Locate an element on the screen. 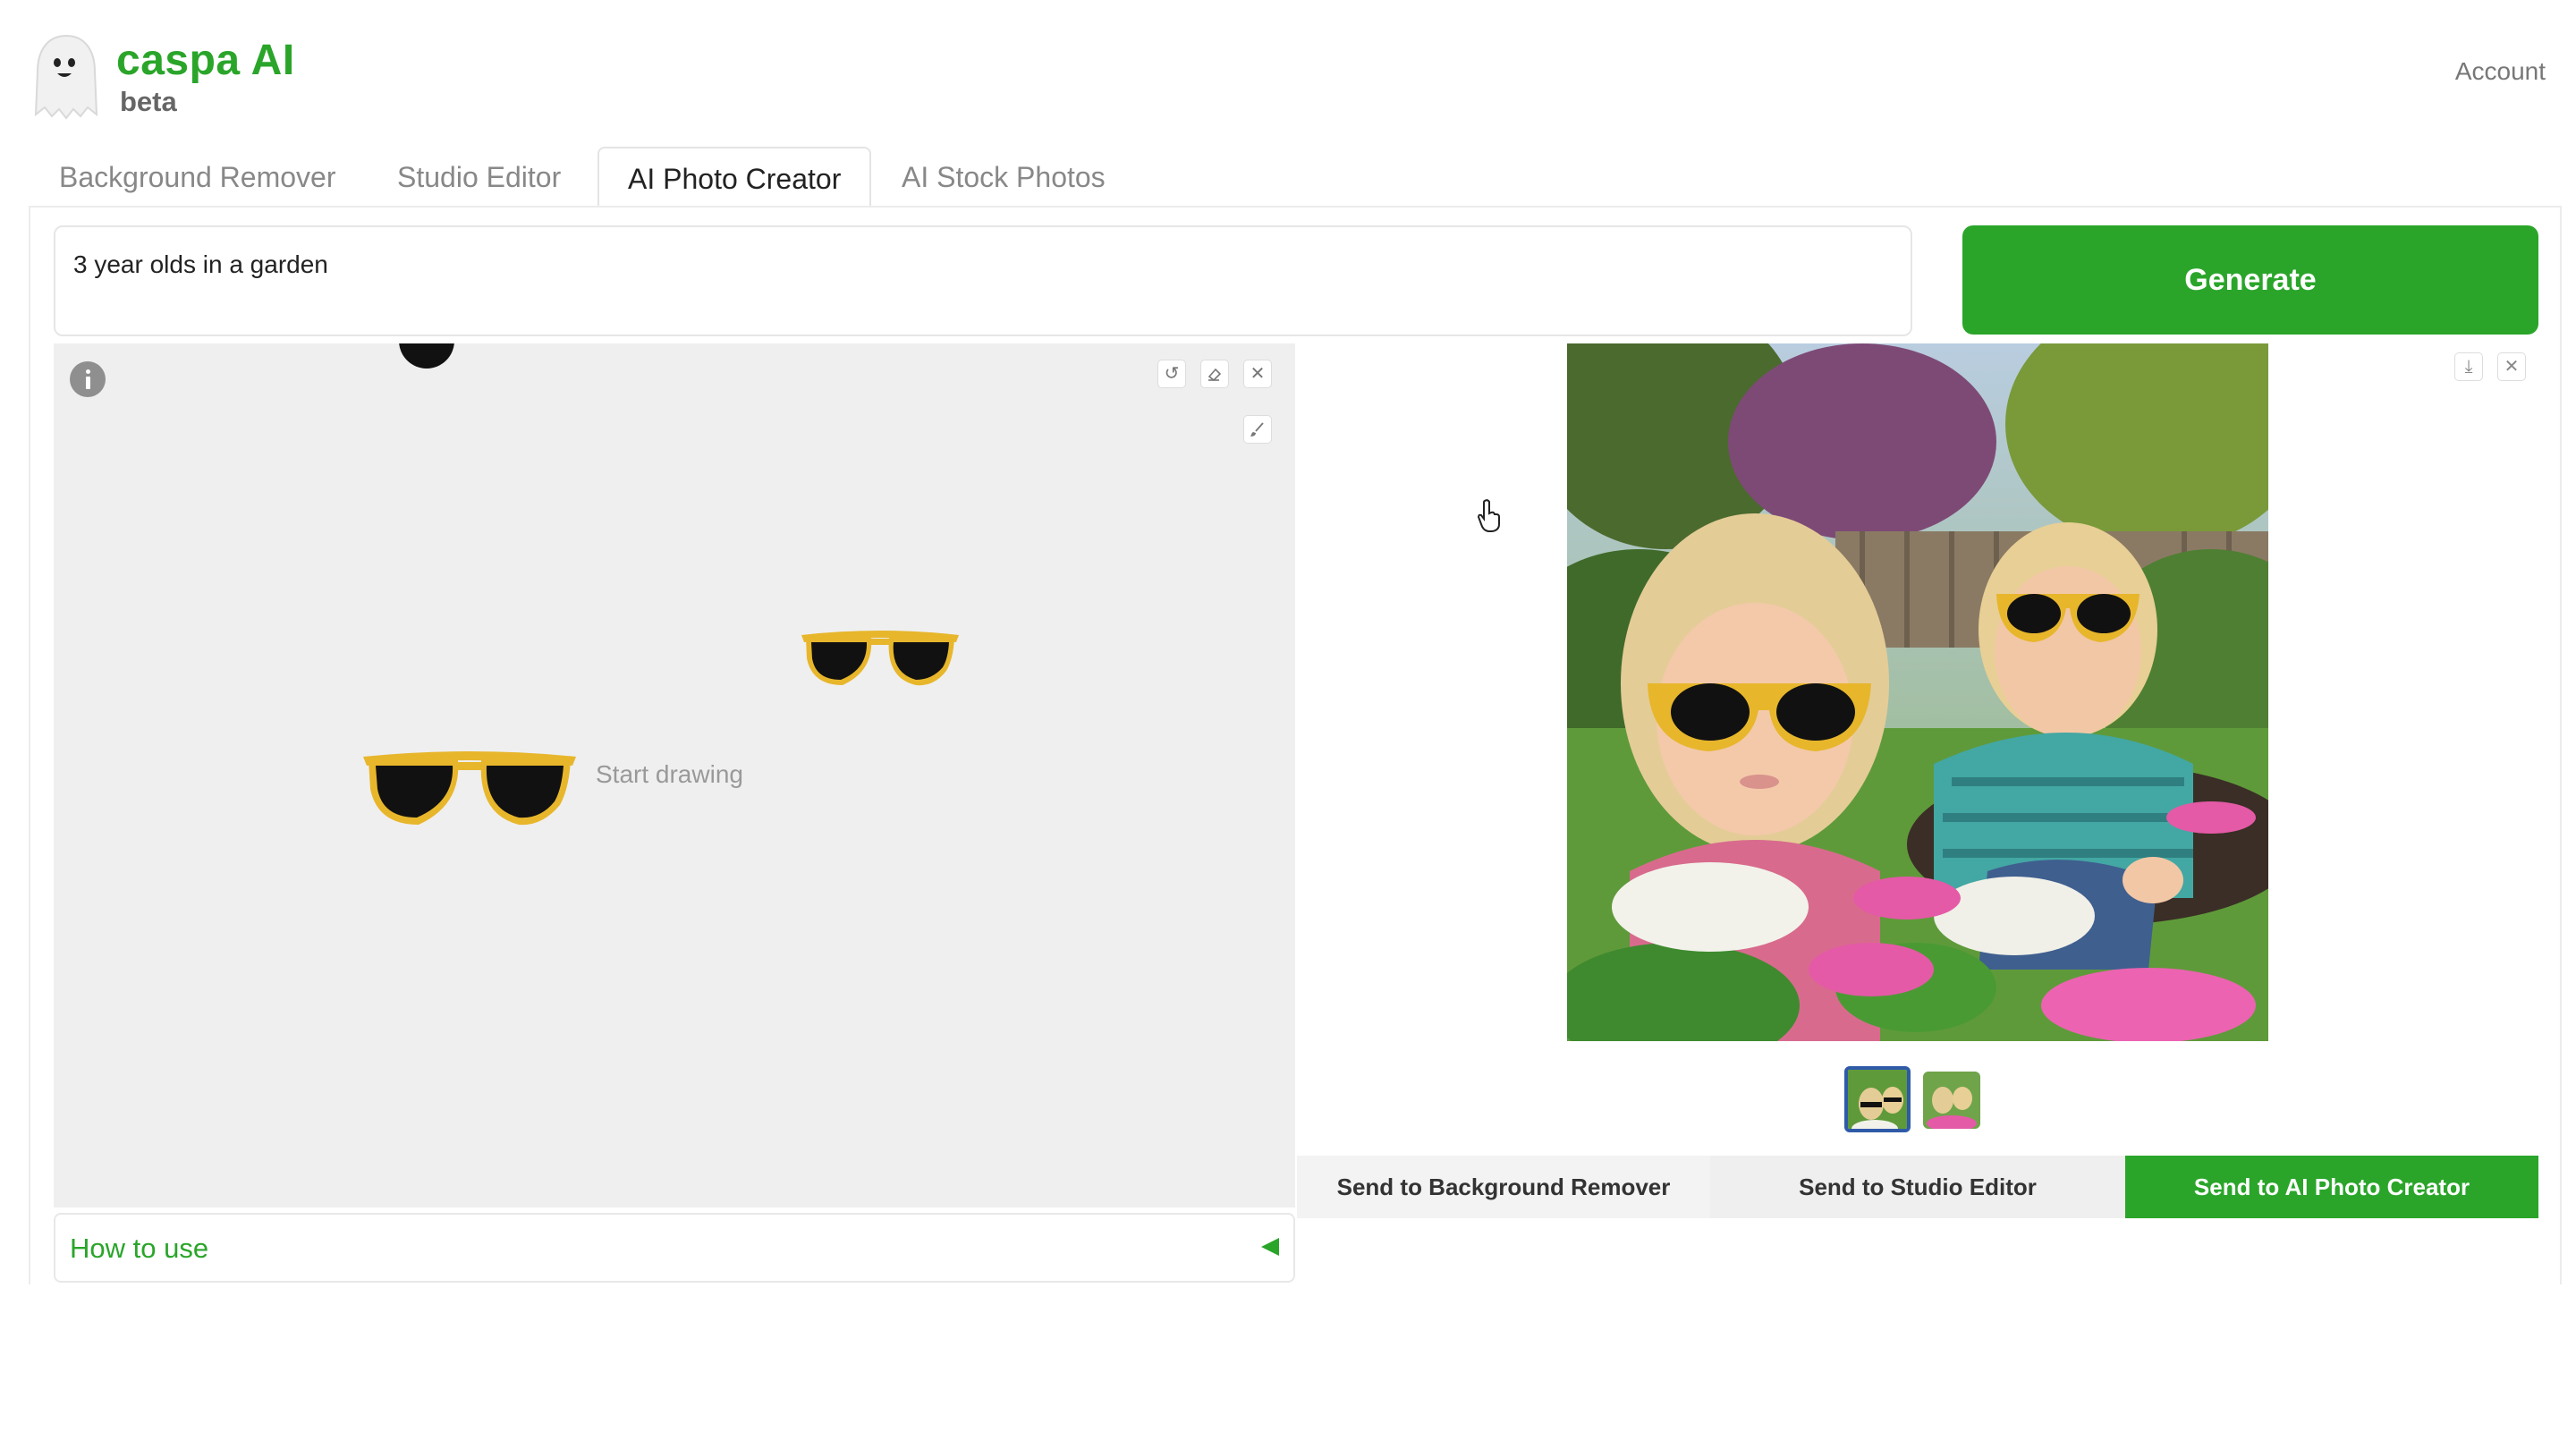 The height and width of the screenshot is (1449, 2576). eraser-icon is located at coordinates (1215, 375).